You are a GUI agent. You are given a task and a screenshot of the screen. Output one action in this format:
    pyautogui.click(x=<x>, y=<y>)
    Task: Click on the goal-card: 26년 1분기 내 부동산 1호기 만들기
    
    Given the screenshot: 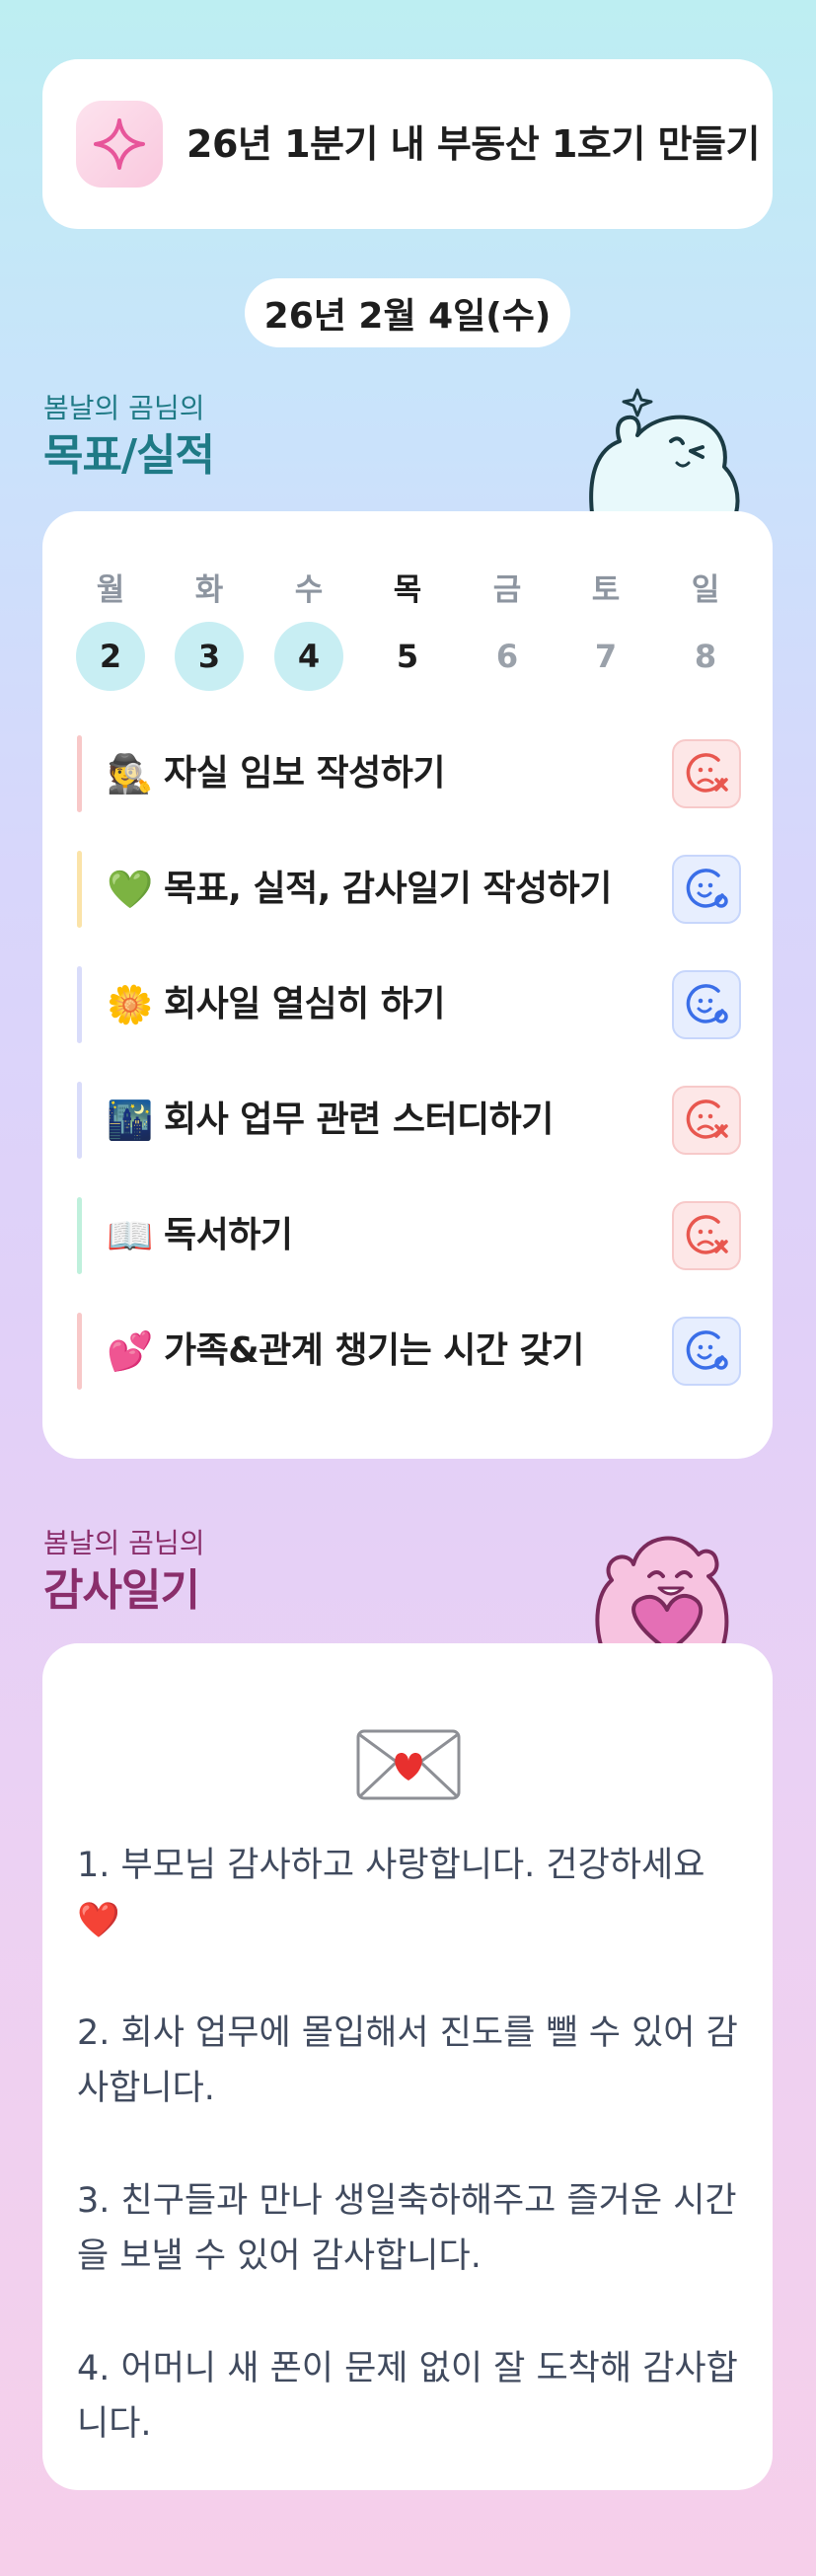 What is the action you would take?
    pyautogui.click(x=407, y=144)
    